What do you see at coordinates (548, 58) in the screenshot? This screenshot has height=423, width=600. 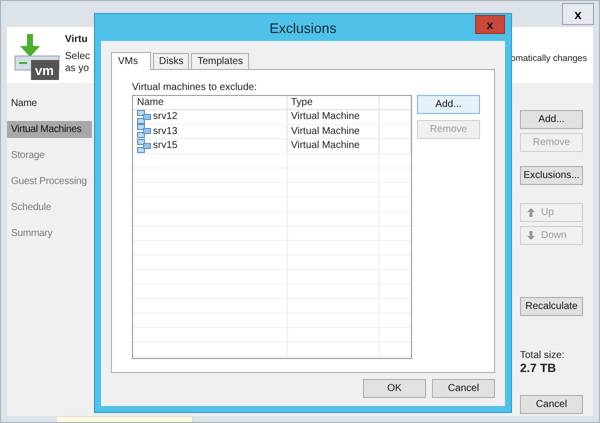 I see `page-description: omatically changes` at bounding box center [548, 58].